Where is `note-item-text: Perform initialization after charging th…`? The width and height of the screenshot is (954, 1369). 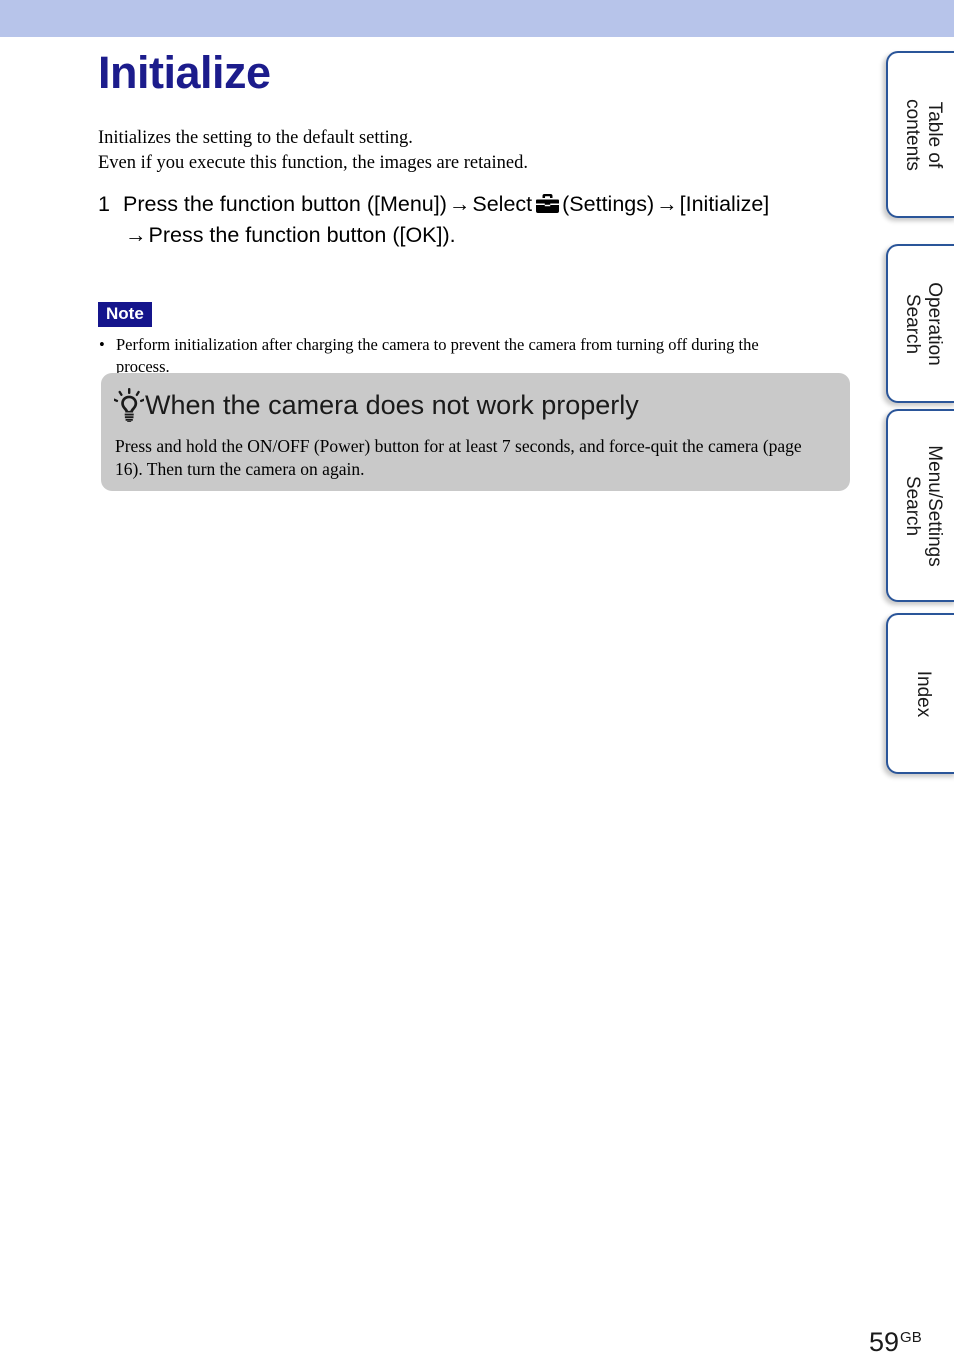 note-item-text: Perform initialization after charging th… is located at coordinates (437, 355).